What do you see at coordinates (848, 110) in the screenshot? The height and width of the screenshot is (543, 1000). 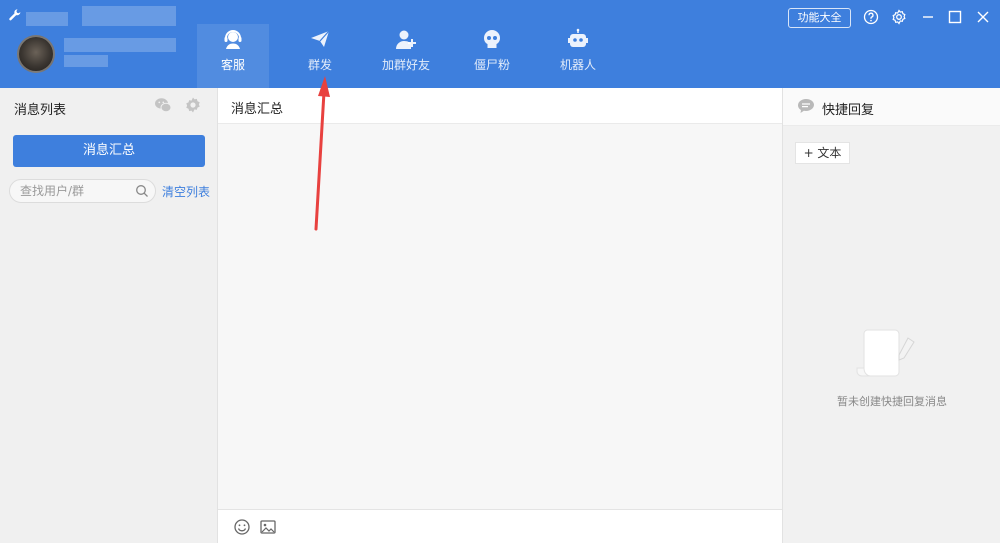 I see `quick-reply-title: 快捷回复` at bounding box center [848, 110].